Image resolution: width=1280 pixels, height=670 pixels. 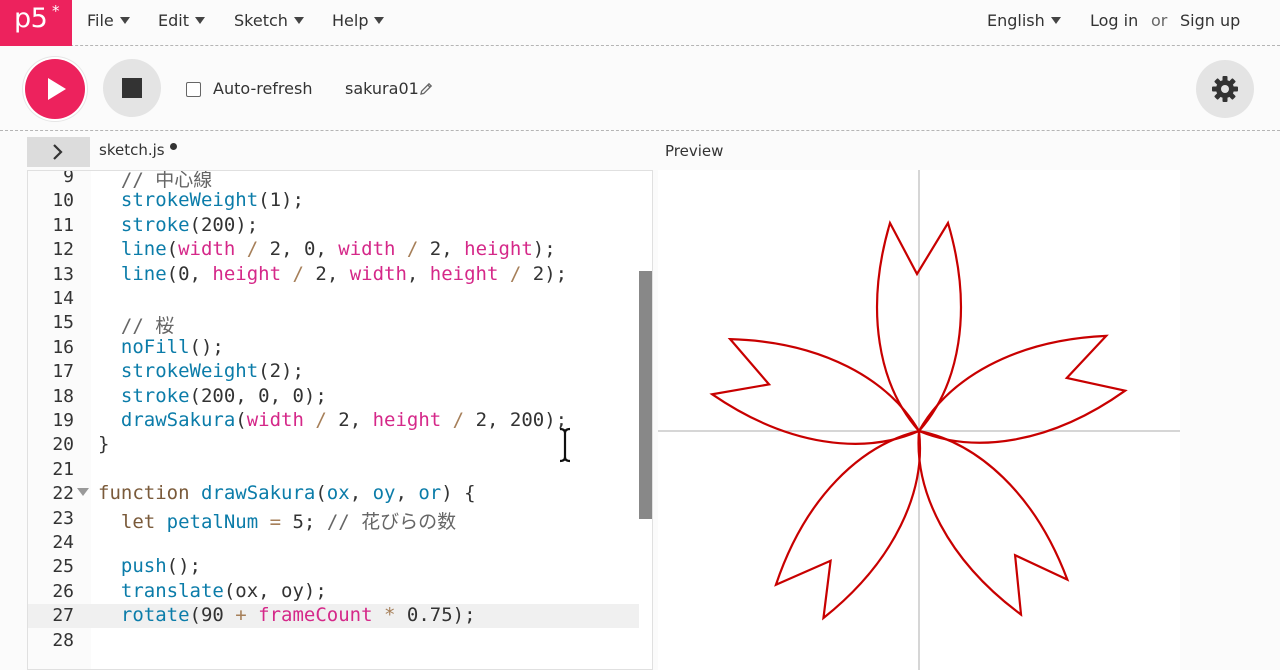 What do you see at coordinates (144, 346) in the screenshot?
I see `code-token: noFill` at bounding box center [144, 346].